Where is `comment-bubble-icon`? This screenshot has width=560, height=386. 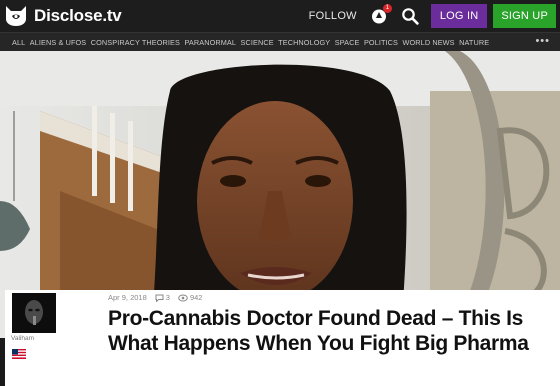 comment-bubble-icon is located at coordinates (159, 298).